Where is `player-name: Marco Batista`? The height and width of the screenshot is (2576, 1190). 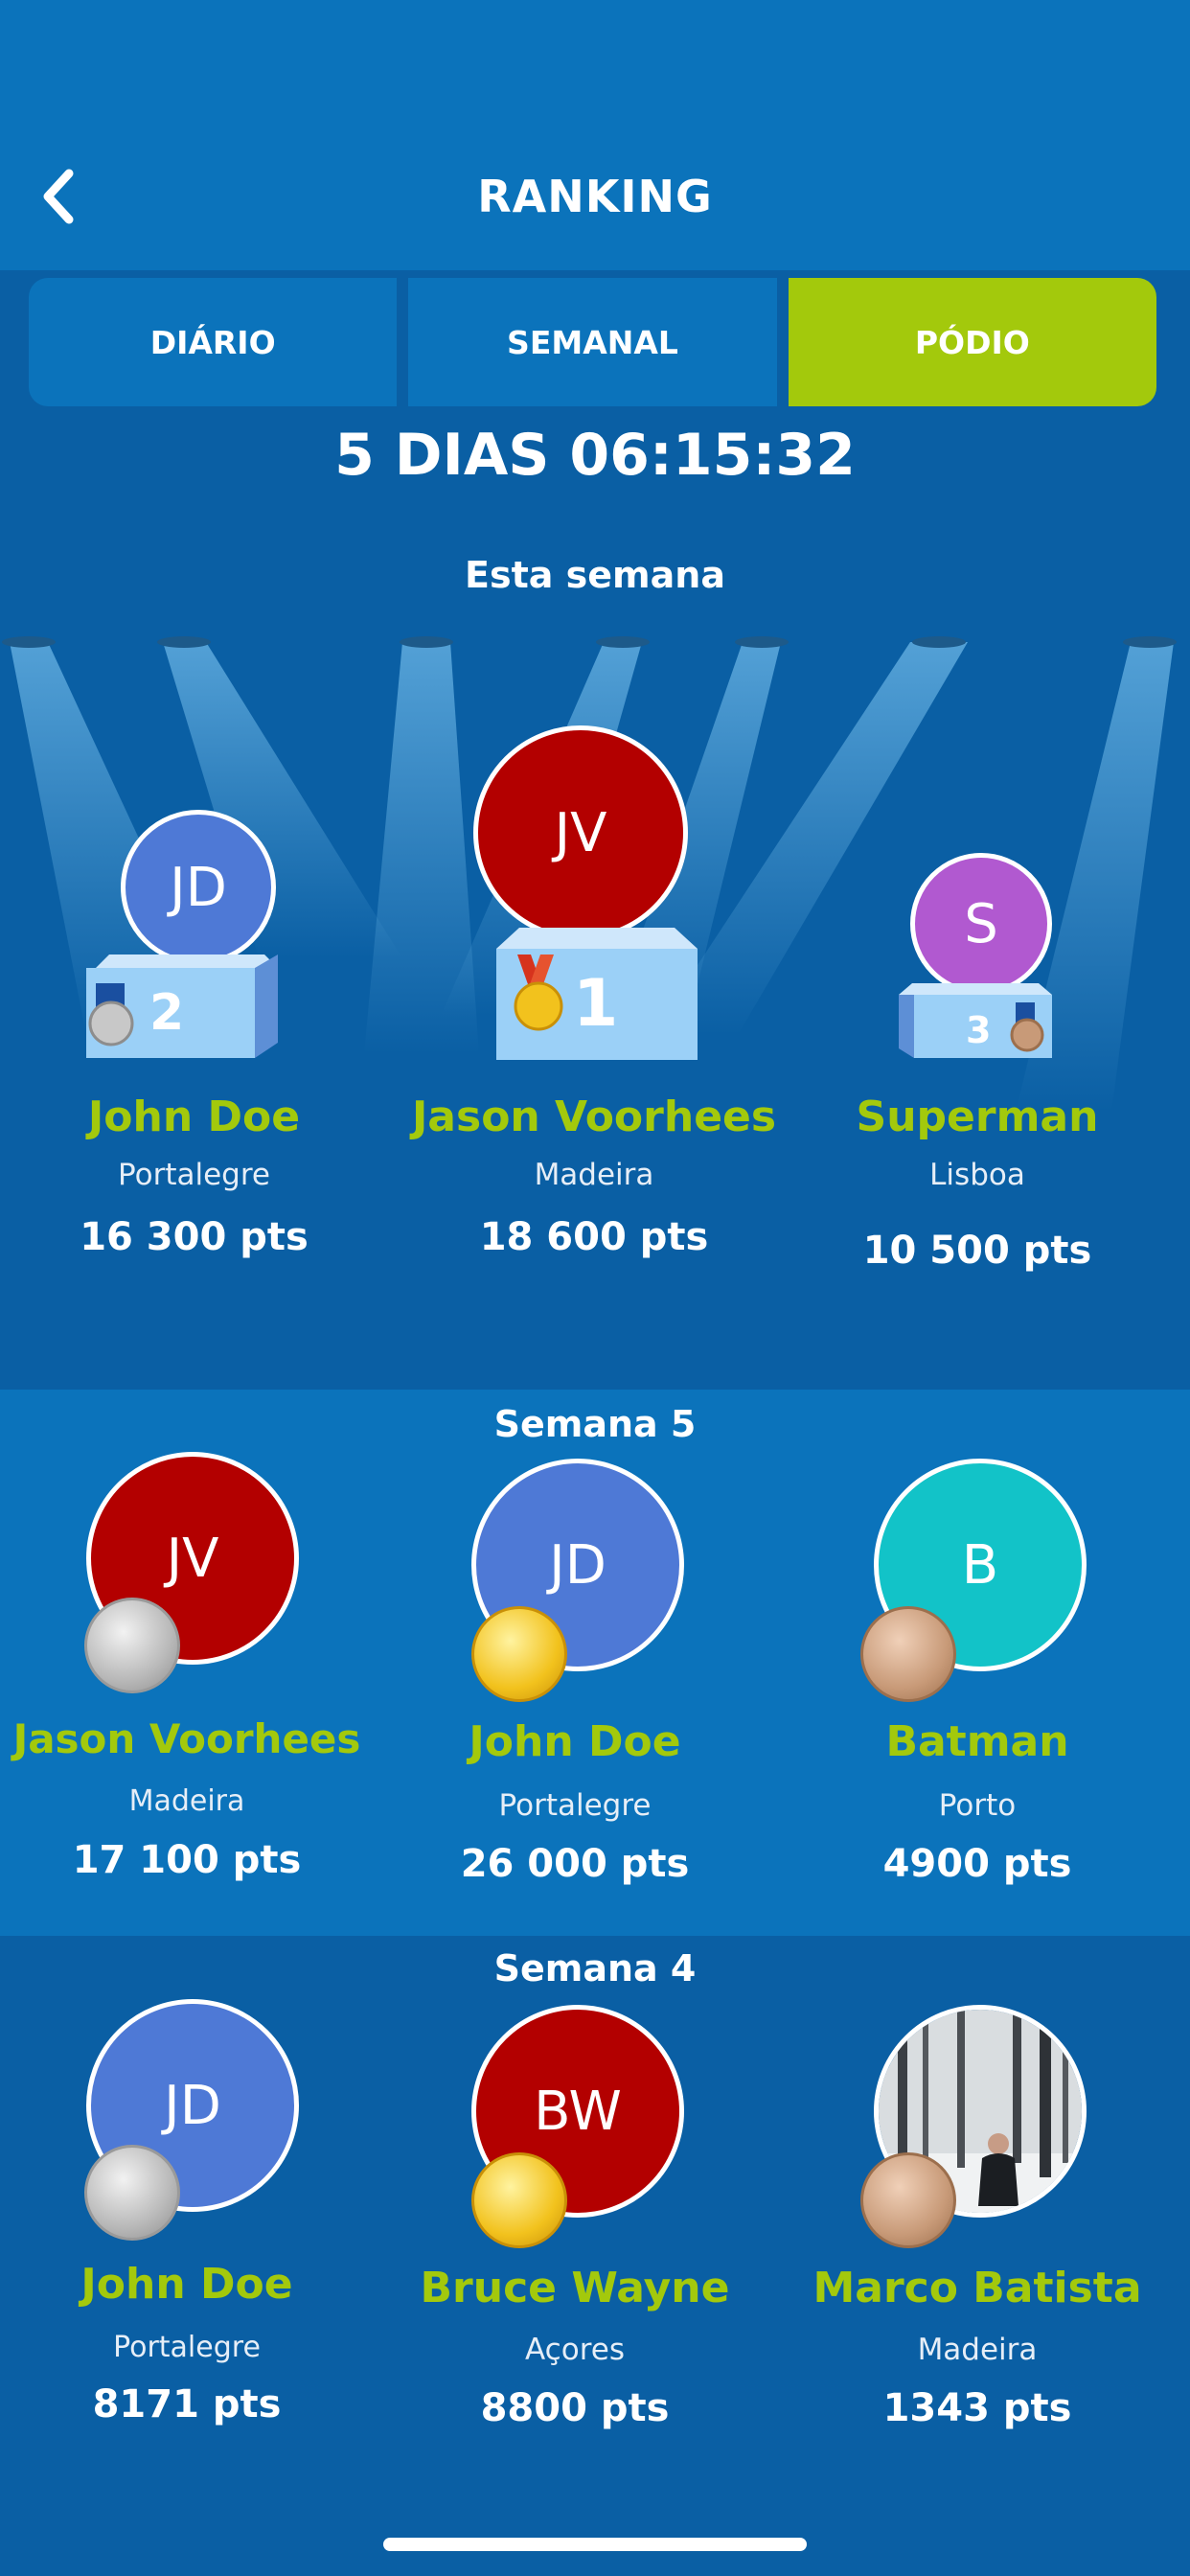 player-name: Marco Batista is located at coordinates (977, 2288).